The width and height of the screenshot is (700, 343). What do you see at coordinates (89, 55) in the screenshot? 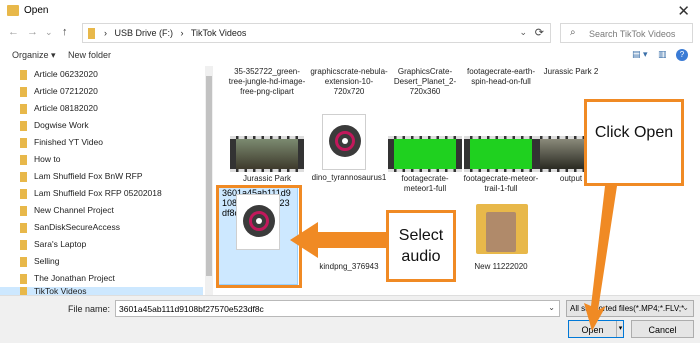
I see `new-folder-button: New folder` at bounding box center [89, 55].